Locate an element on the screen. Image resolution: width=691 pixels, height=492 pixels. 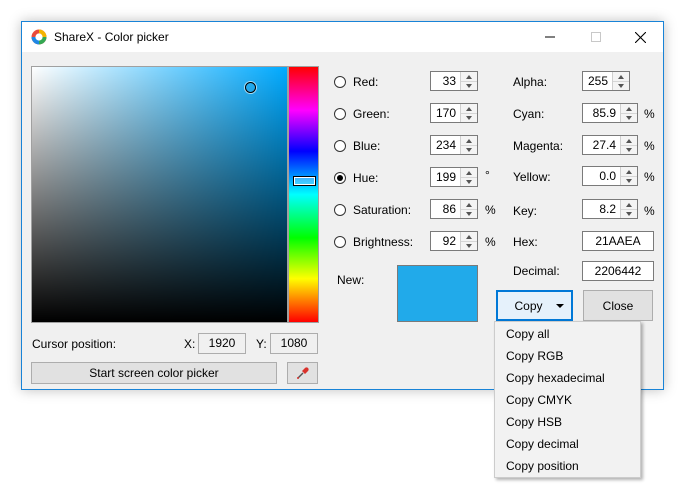
yellow-label: Yellow: is located at coordinates (532, 177).